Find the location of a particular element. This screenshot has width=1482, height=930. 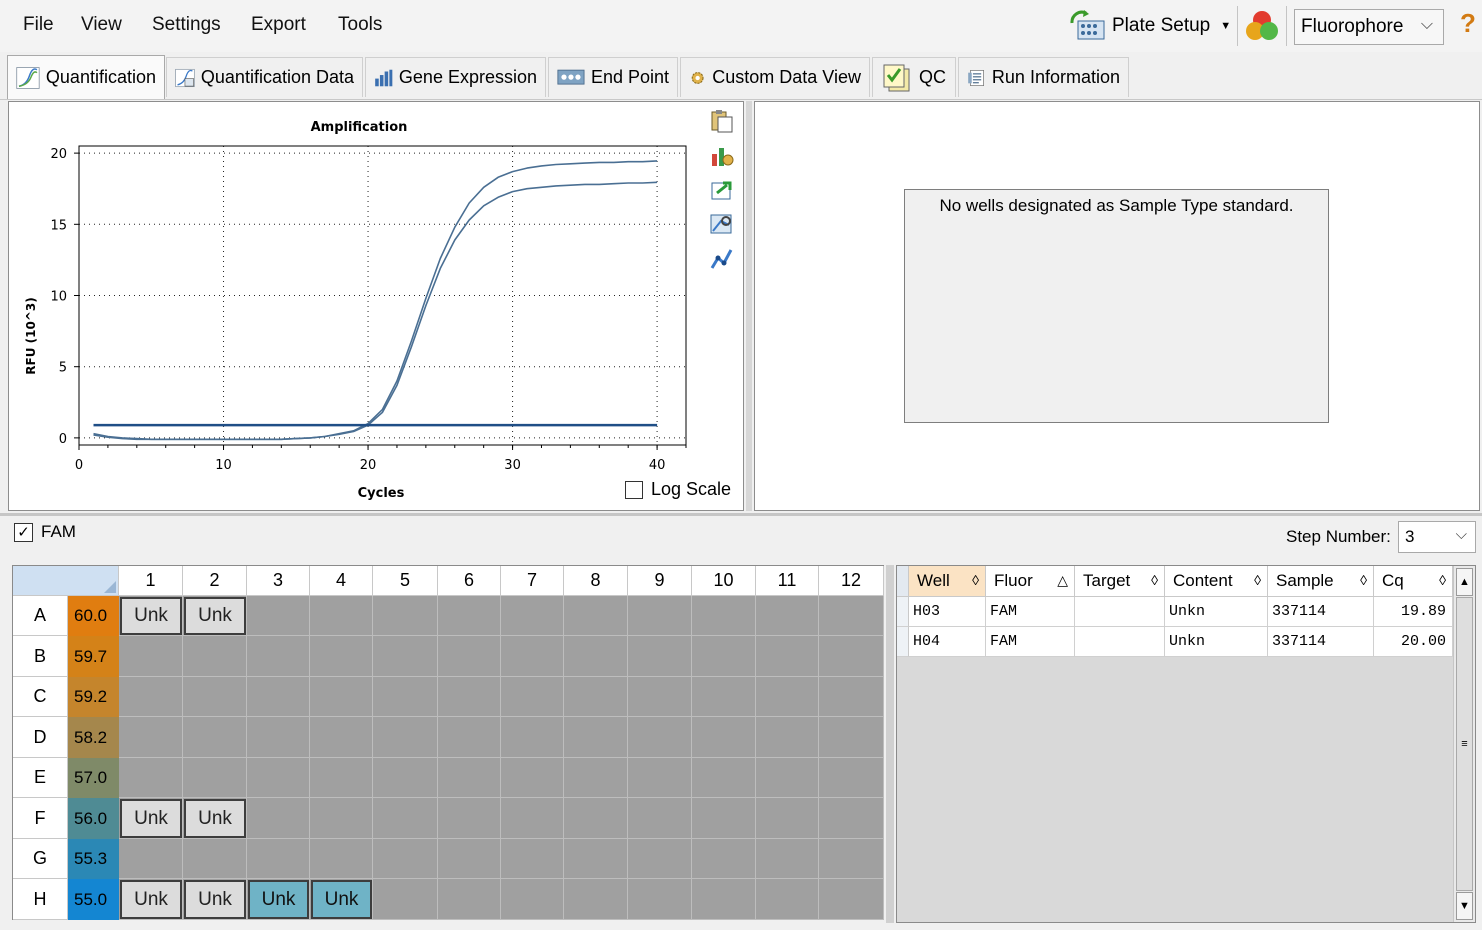

plate-row-header: A is located at coordinates (40, 616).